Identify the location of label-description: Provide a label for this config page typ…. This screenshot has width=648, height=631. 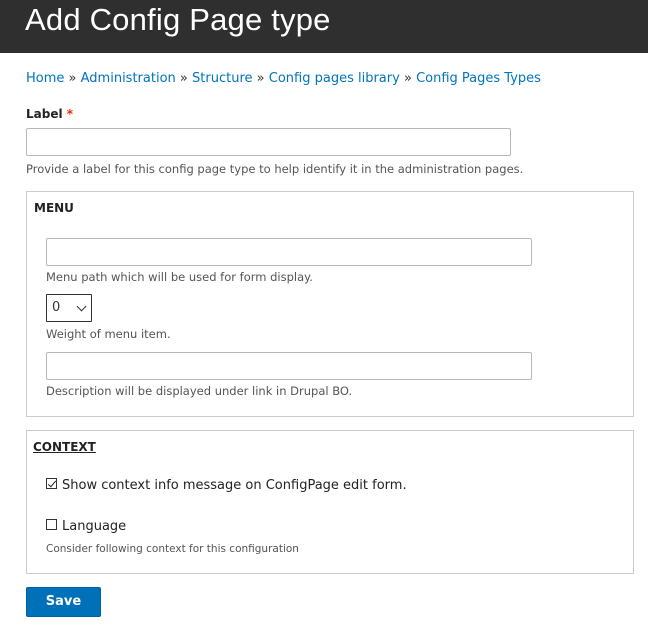
(275, 169).